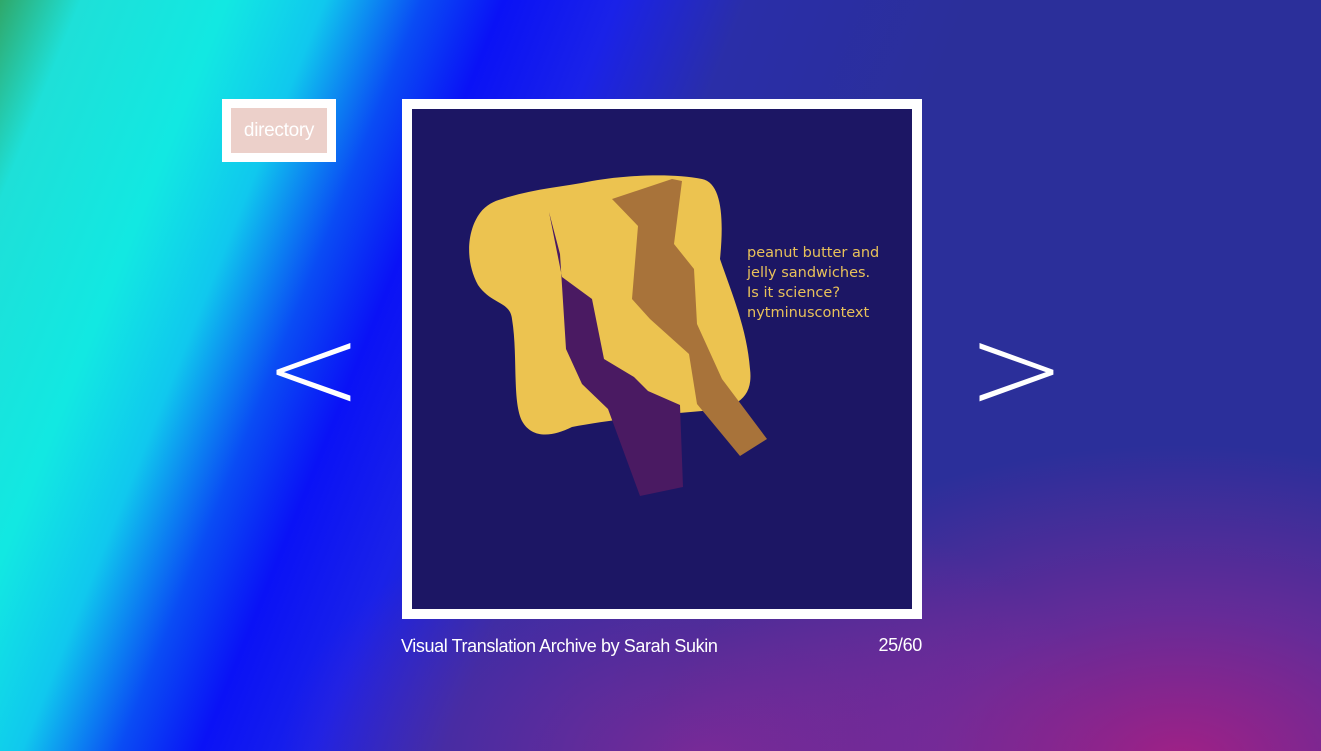  Describe the element at coordinates (808, 313) in the screenshot. I see `caption-line: nytminuscontext` at that location.